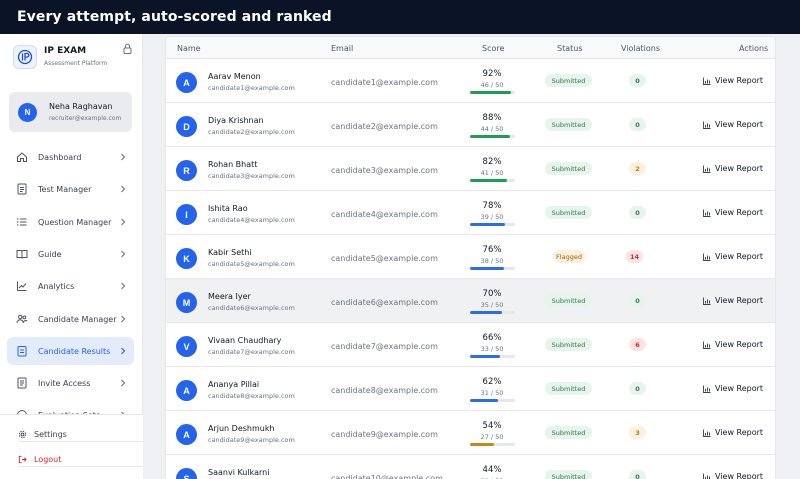  What do you see at coordinates (384, 126) in the screenshot?
I see `candidate-email: candidate2@example.com` at bounding box center [384, 126].